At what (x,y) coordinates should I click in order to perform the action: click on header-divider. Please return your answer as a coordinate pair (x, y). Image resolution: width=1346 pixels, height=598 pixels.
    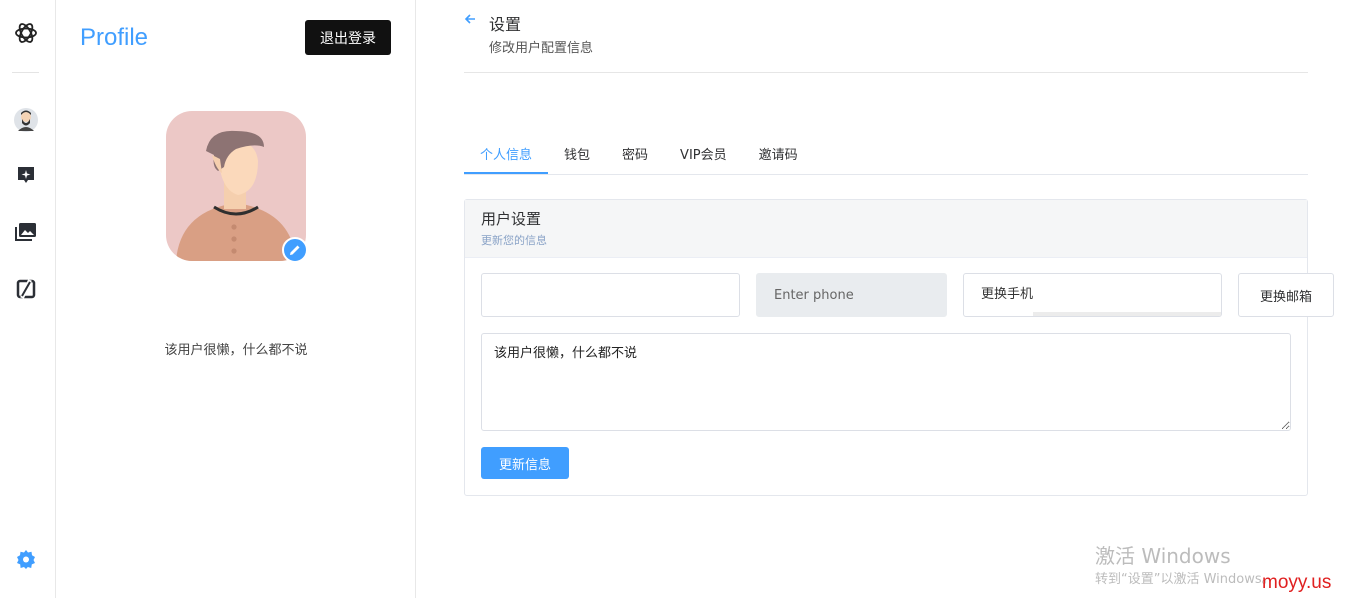
    Looking at the image, I should click on (886, 72).